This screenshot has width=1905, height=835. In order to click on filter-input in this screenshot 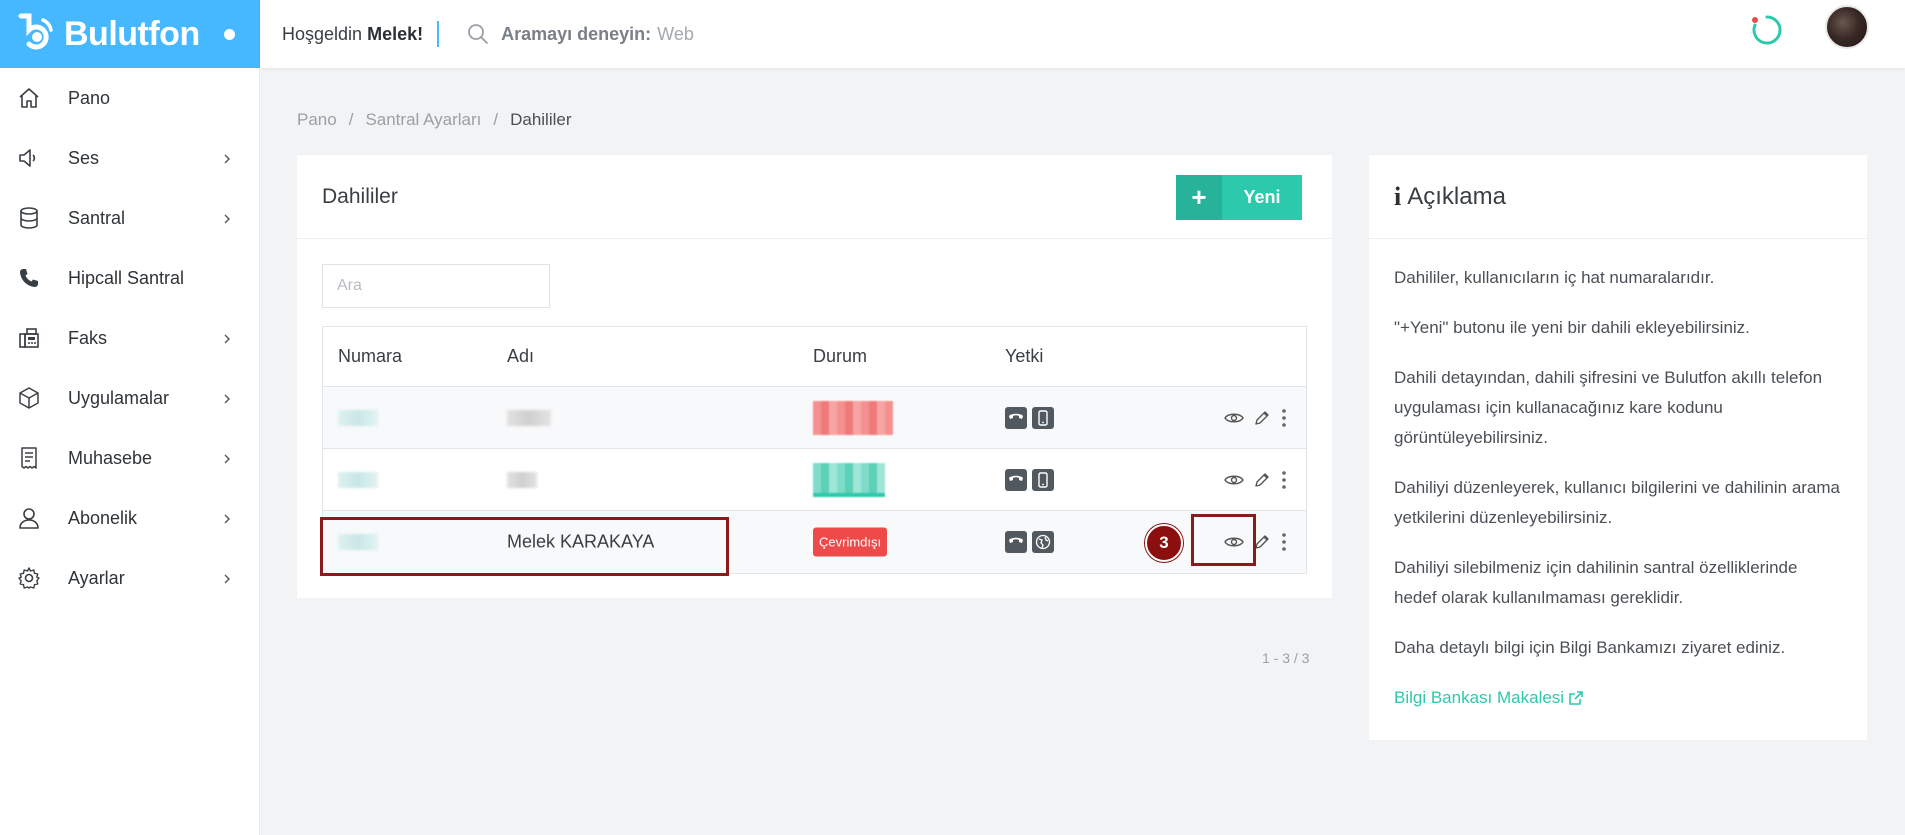, I will do `click(436, 286)`.